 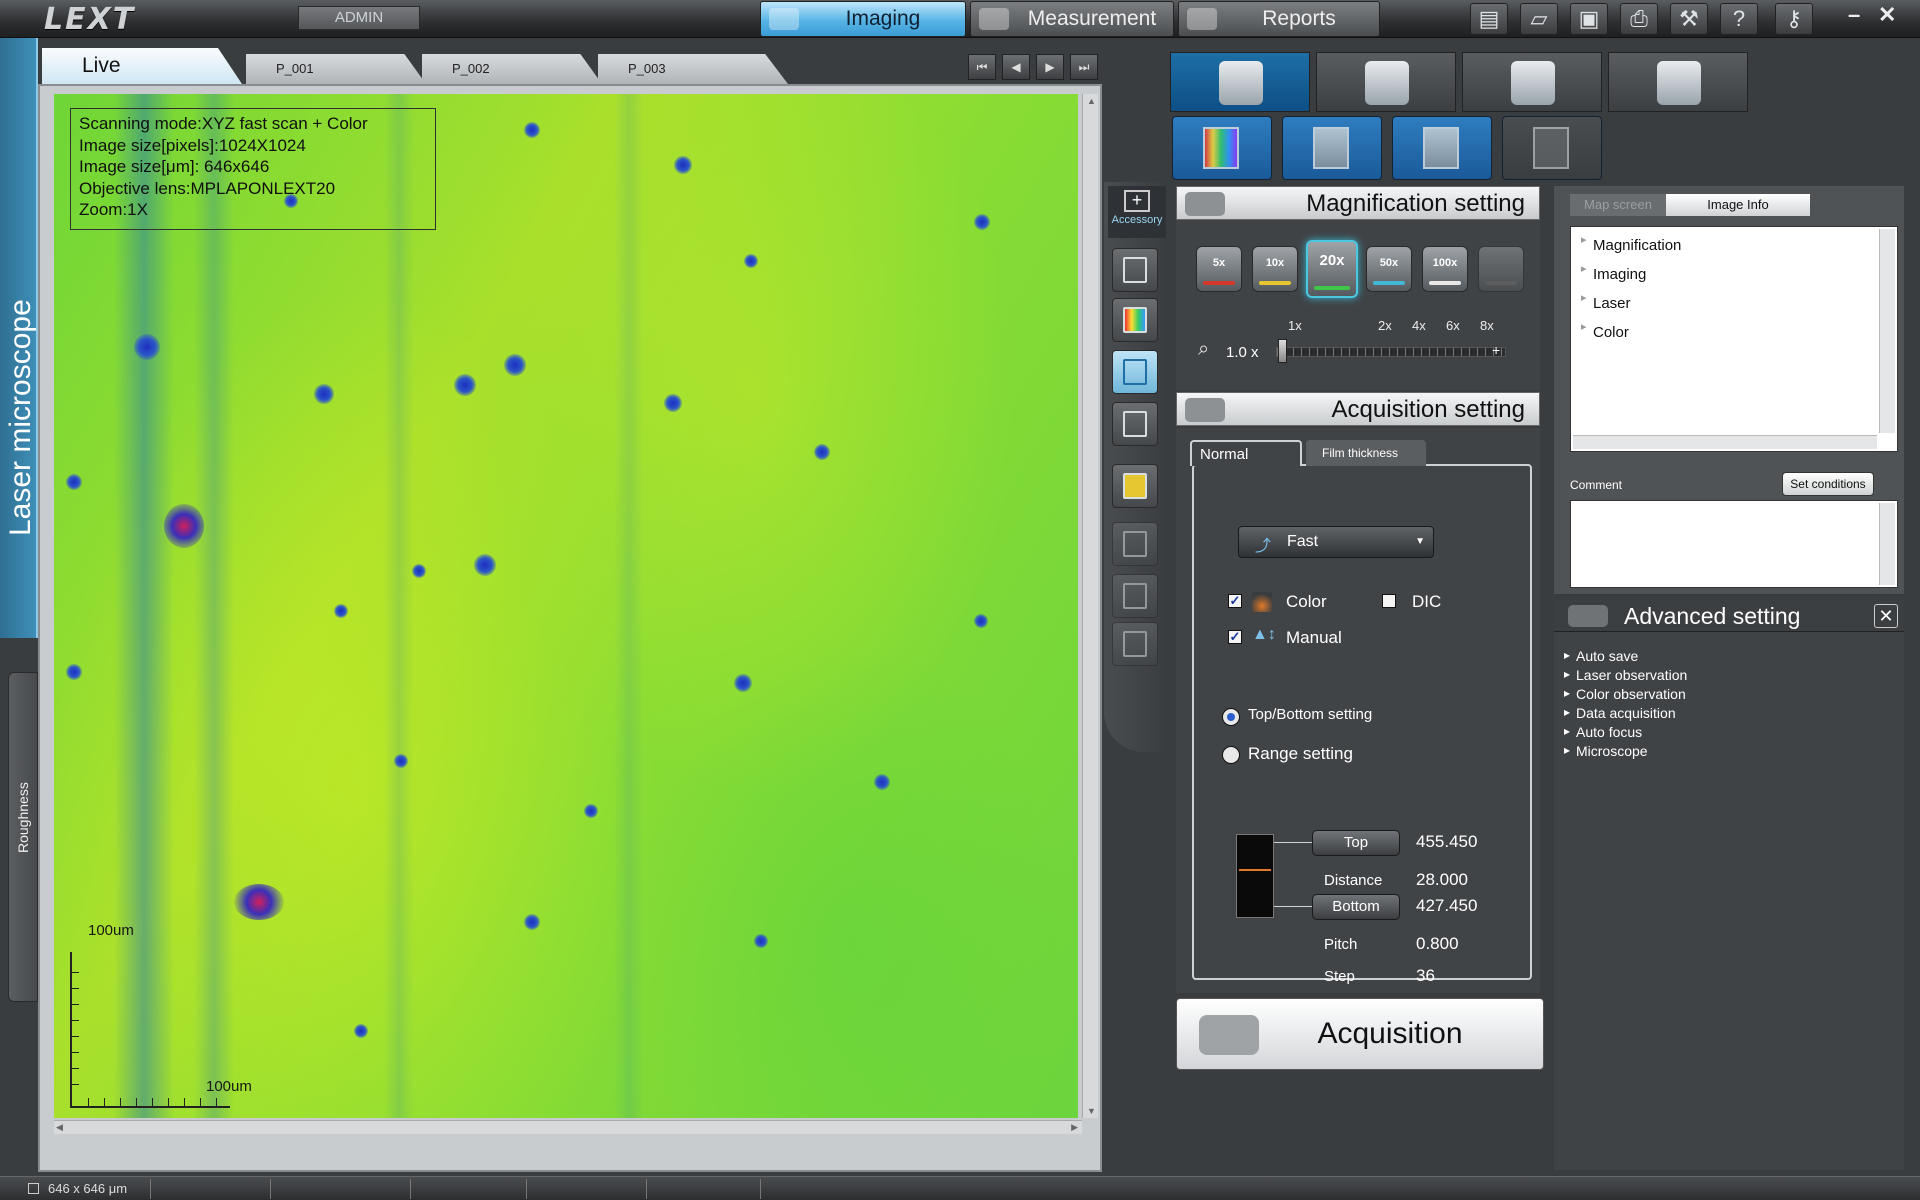 What do you see at coordinates (1447, 841) in the screenshot?
I see `top-value: 455.450` at bounding box center [1447, 841].